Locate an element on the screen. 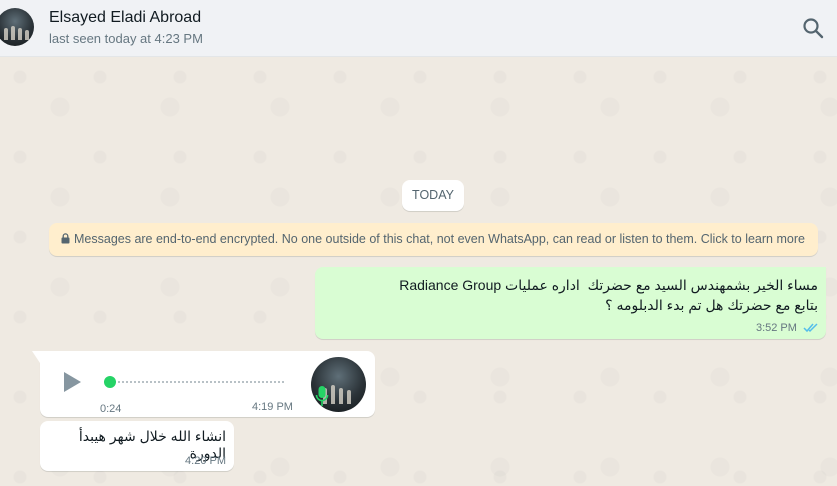  message-meta: 3:52 PM is located at coordinates (787, 328).